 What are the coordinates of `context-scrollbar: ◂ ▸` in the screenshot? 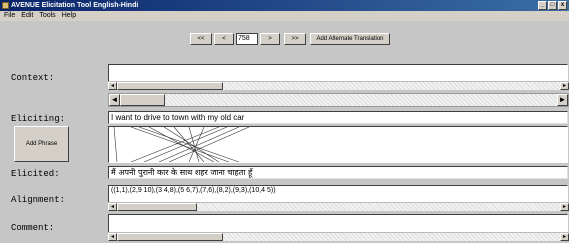 It's located at (338, 85).